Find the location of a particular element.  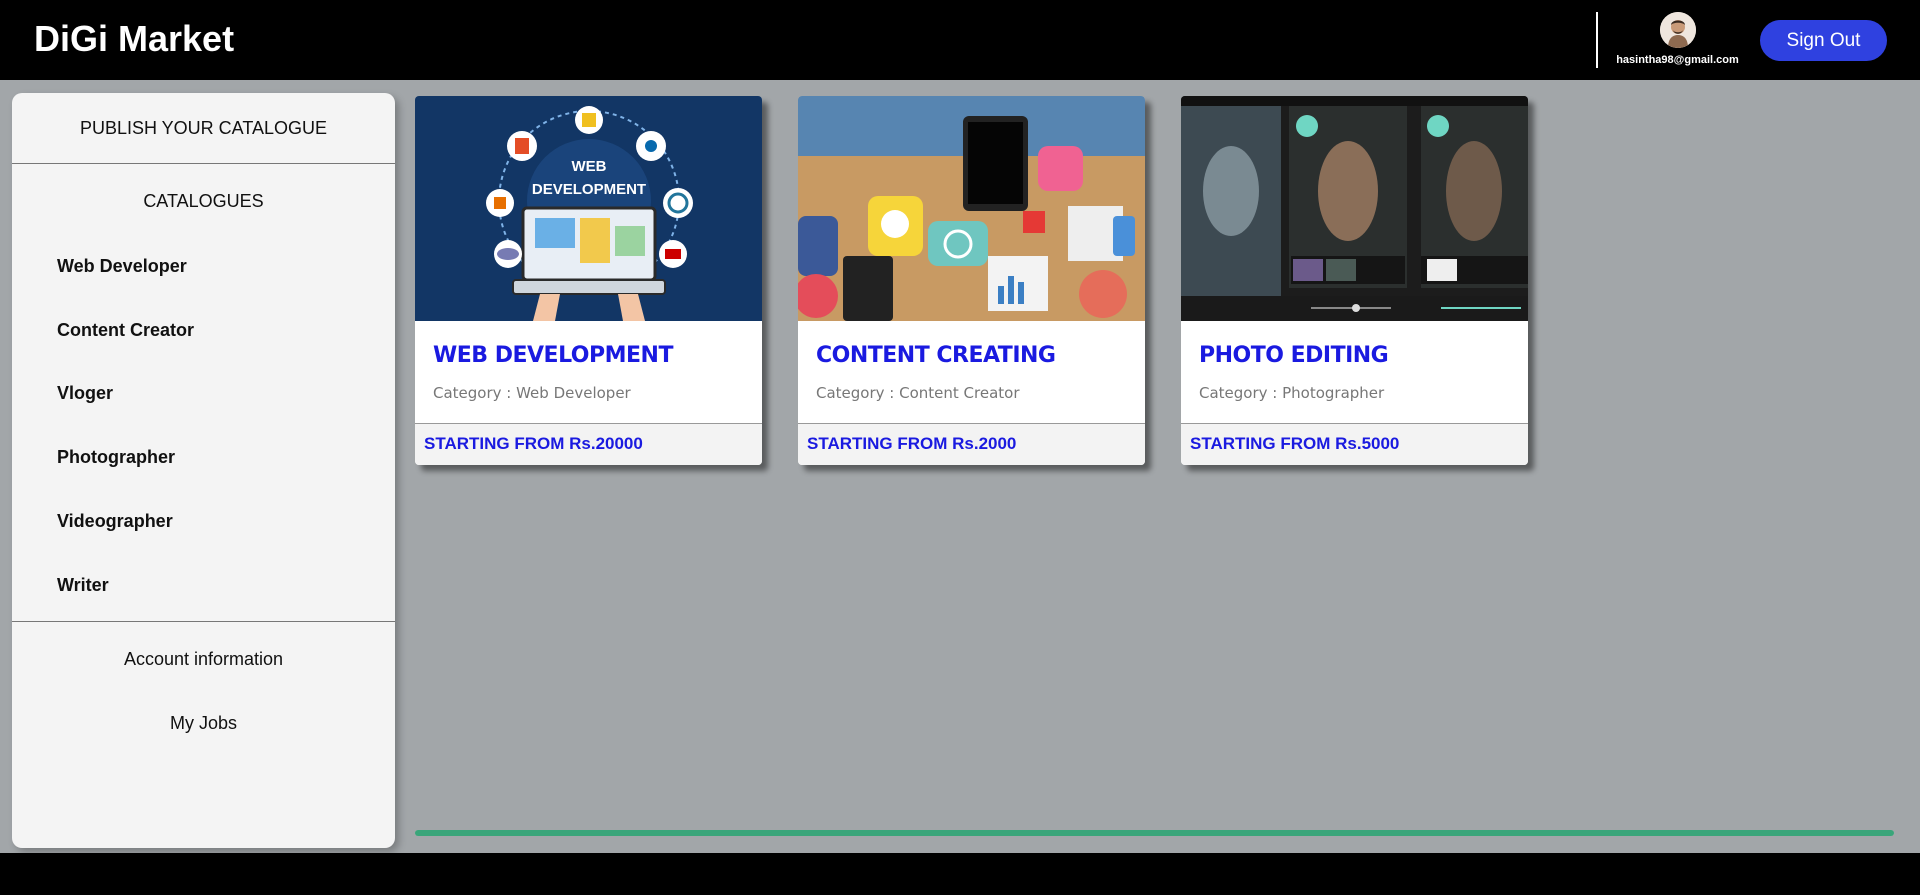

card-title: WEB DEVELOPMENT is located at coordinates (553, 355).